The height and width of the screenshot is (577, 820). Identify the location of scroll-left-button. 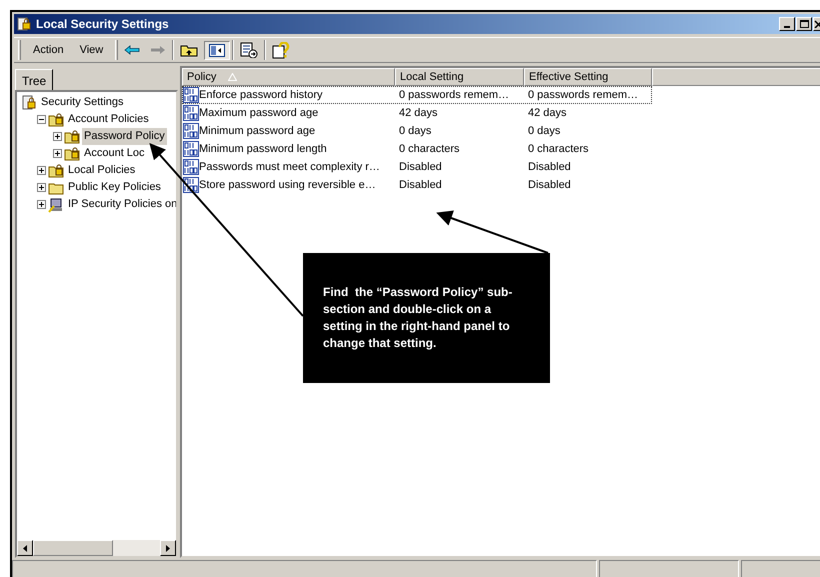
(25, 548).